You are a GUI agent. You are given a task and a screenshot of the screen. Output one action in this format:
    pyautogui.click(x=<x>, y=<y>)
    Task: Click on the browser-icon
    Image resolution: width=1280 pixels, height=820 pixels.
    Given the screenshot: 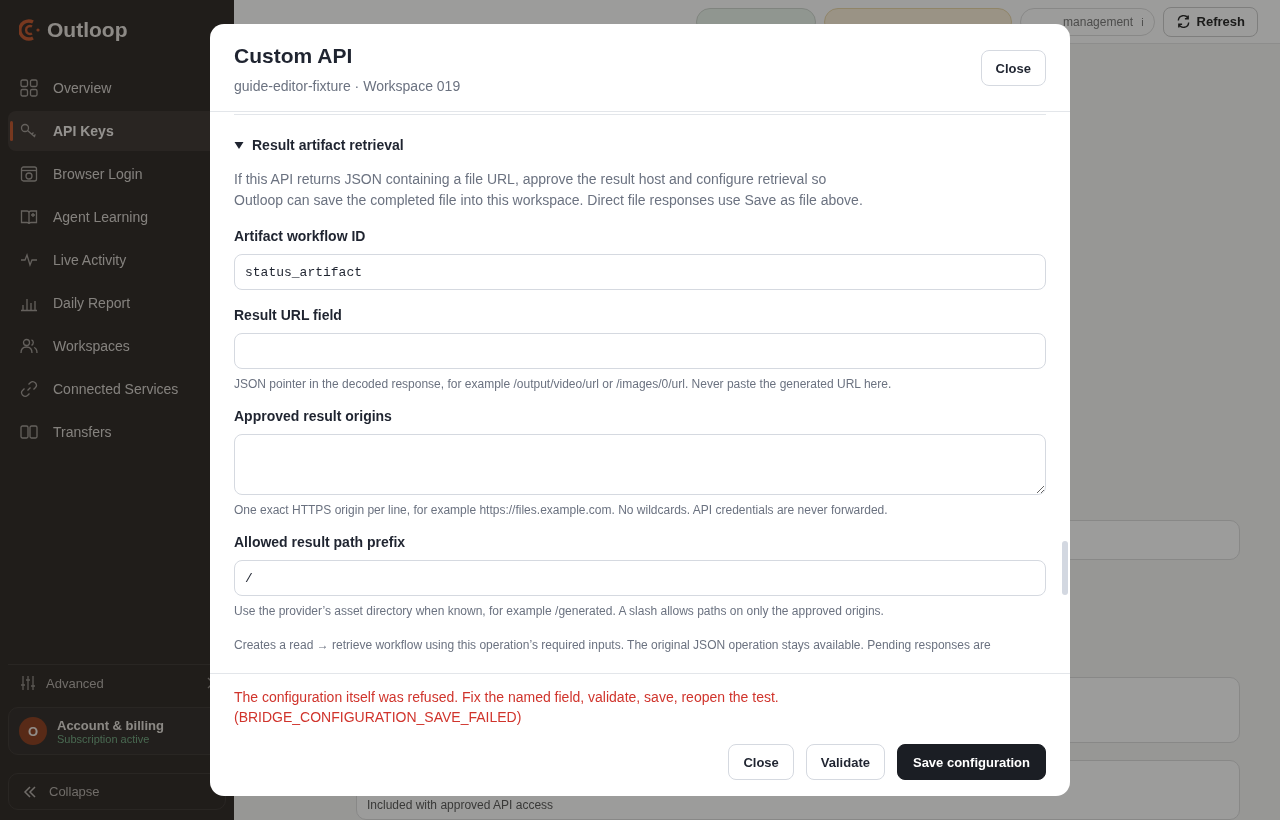 What is the action you would take?
    pyautogui.click(x=29, y=174)
    